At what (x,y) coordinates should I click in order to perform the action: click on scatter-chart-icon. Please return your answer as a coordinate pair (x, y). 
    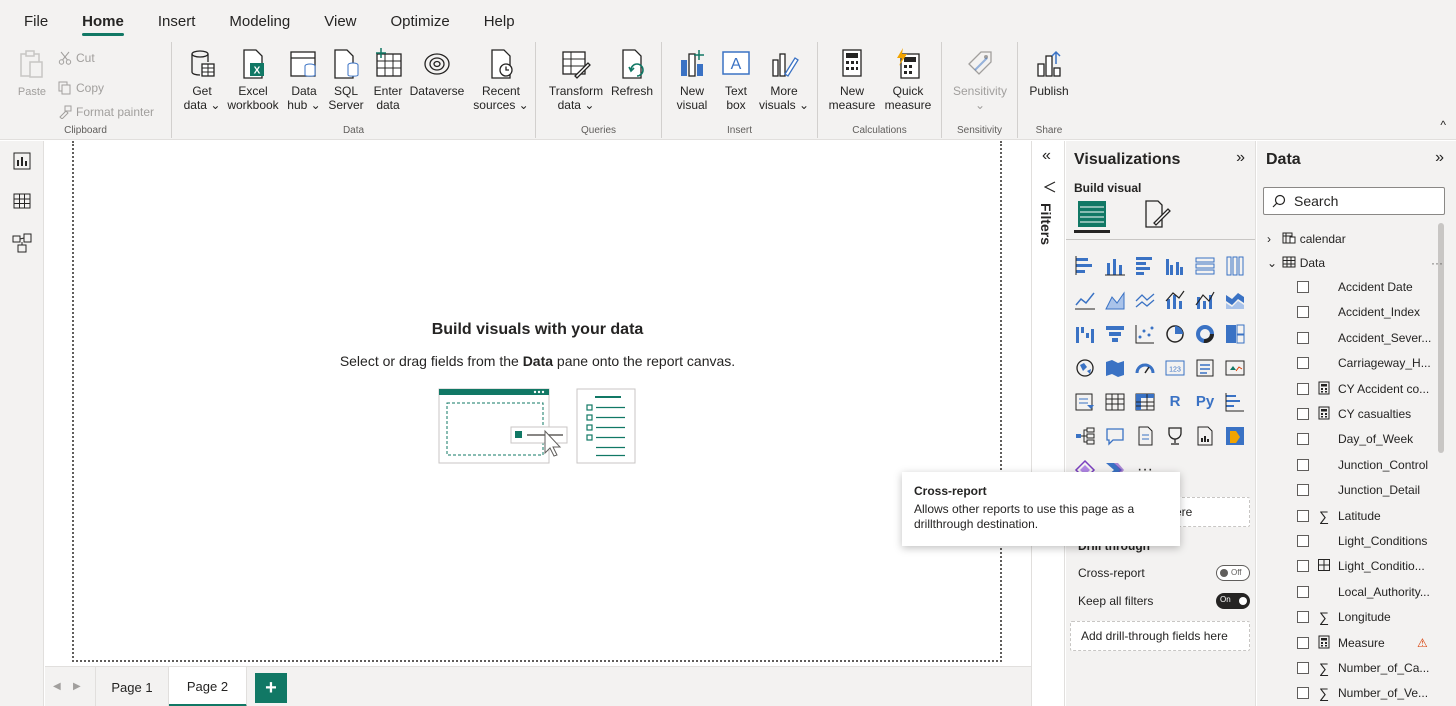
    Looking at the image, I should click on (1145, 334).